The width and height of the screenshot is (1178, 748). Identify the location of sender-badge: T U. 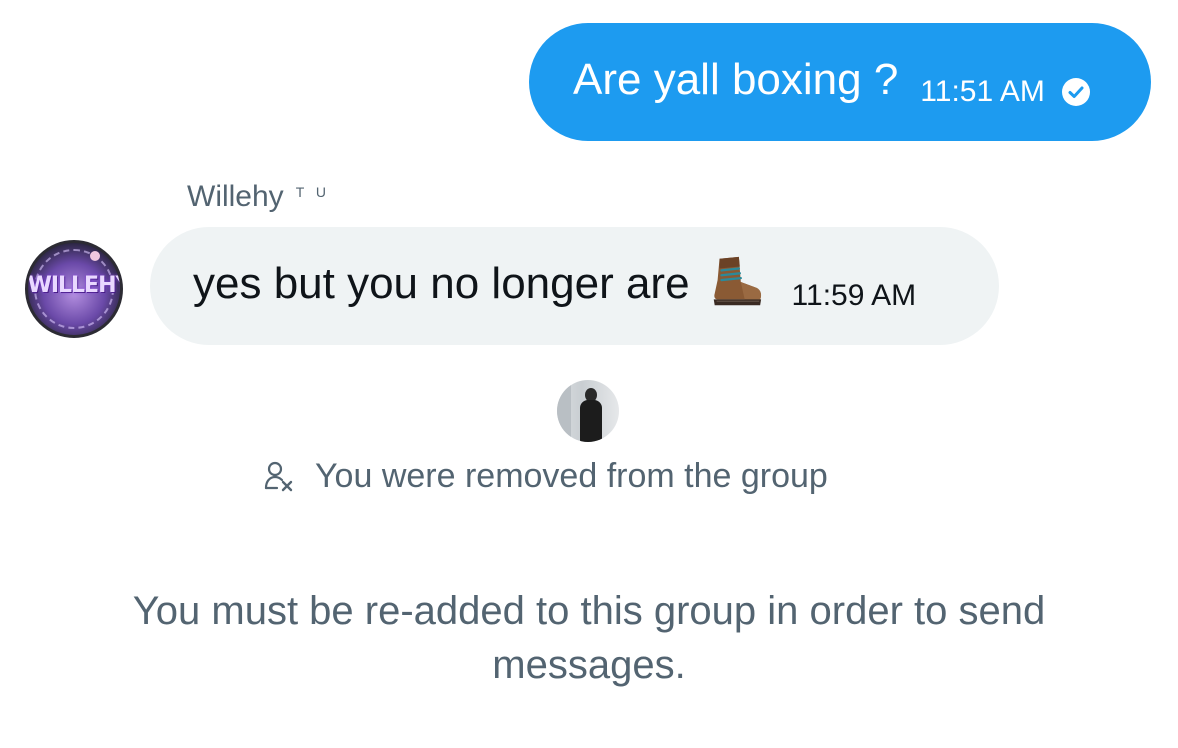
(312, 192).